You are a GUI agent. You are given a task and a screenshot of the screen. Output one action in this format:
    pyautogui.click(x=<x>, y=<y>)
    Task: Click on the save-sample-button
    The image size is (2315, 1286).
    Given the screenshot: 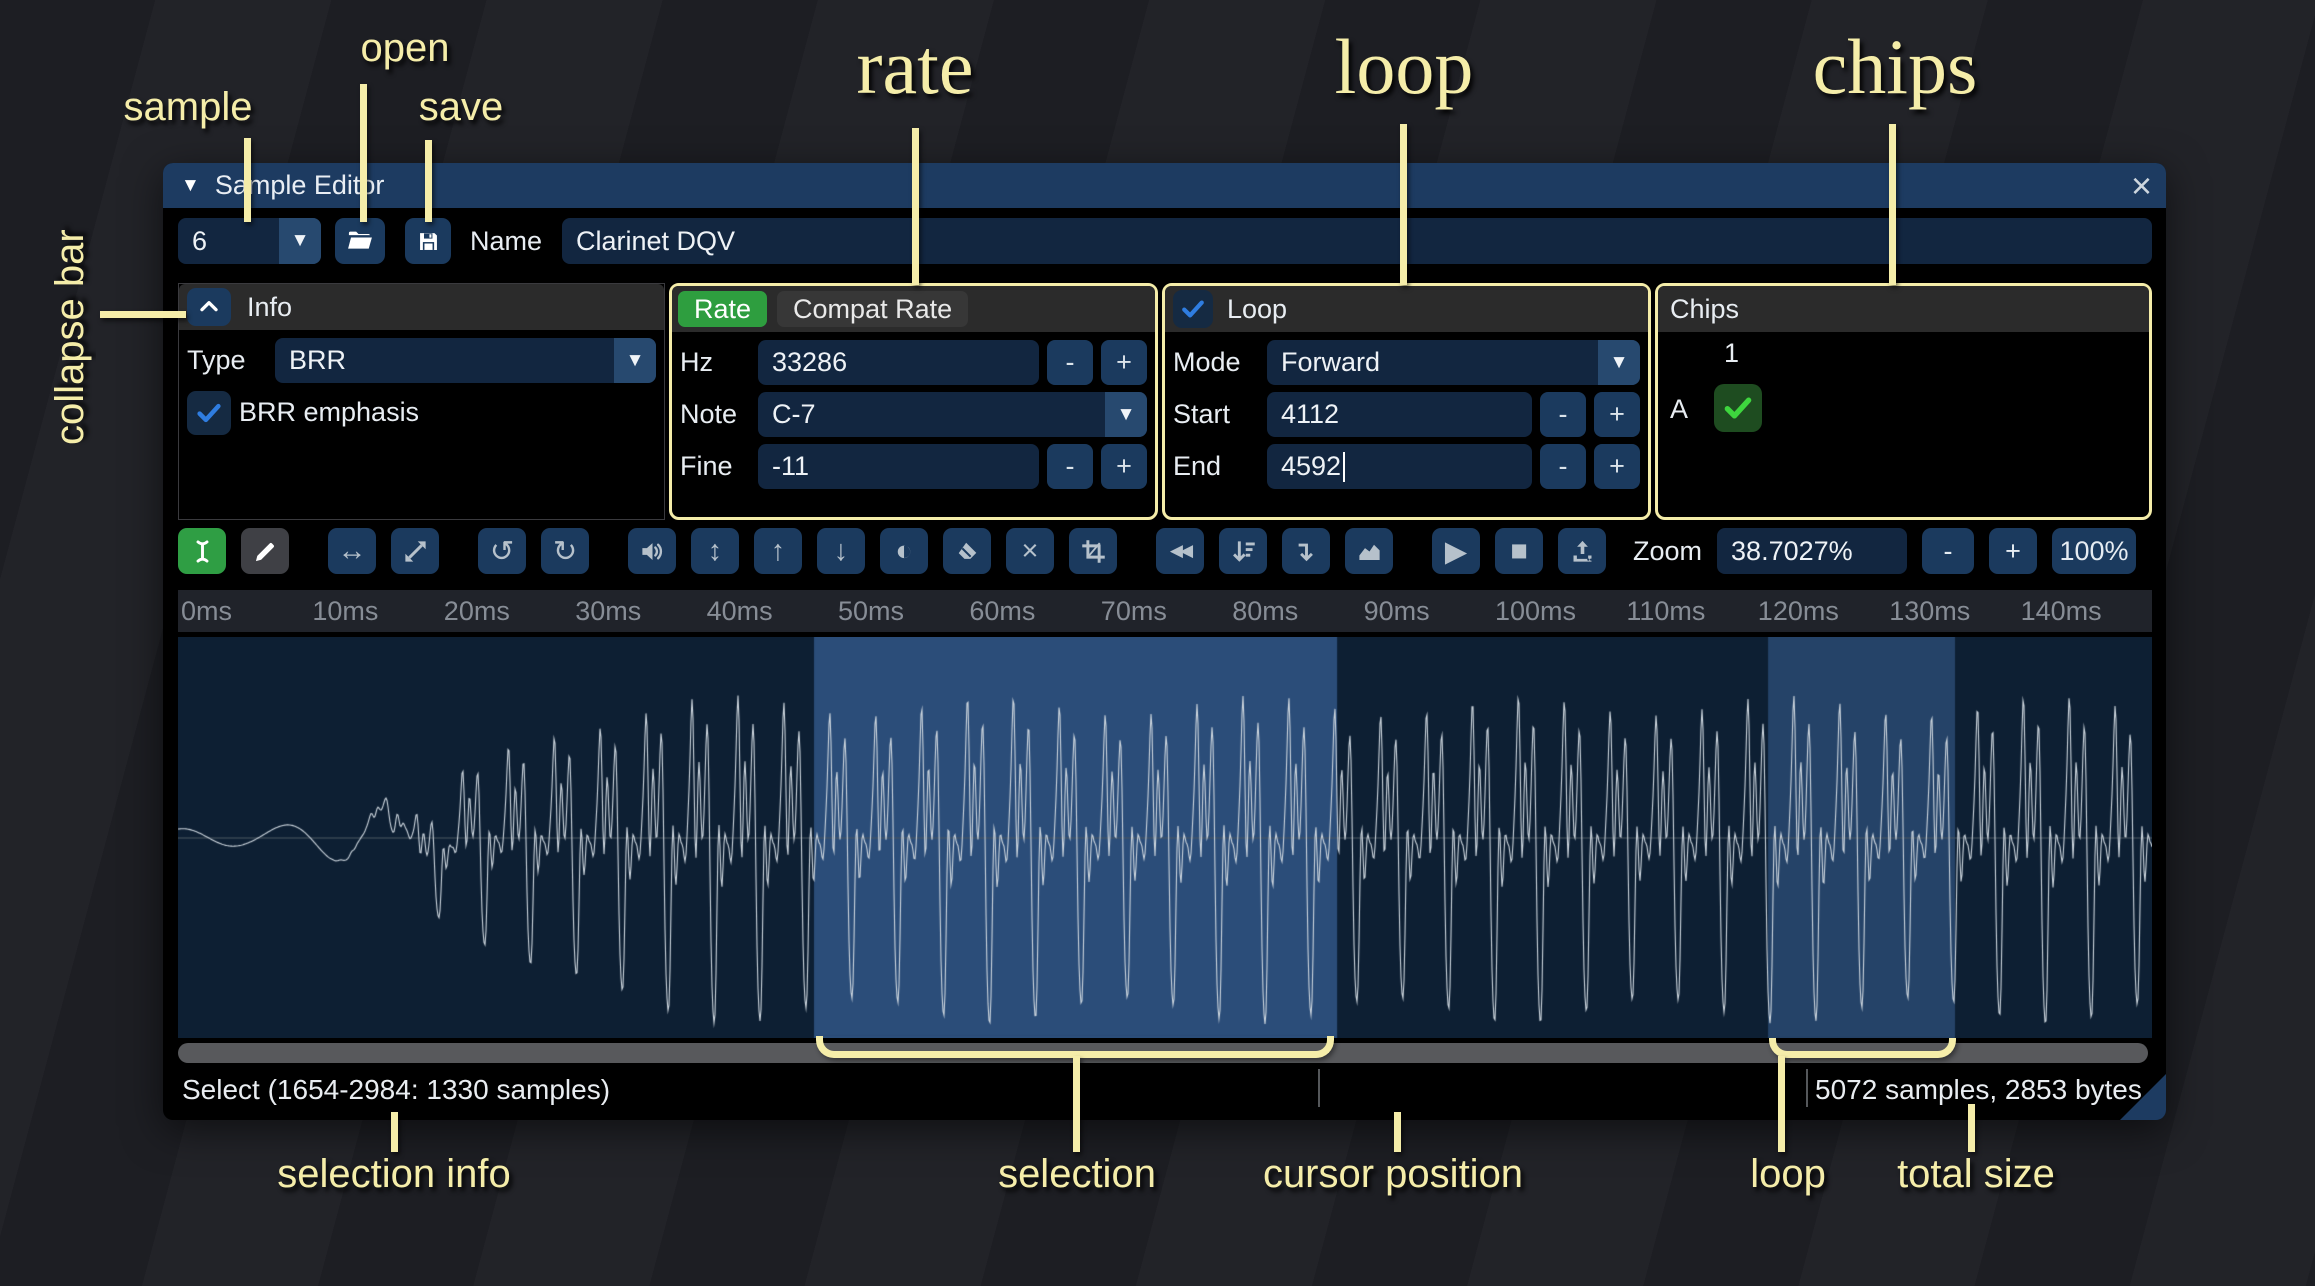 What is the action you would take?
    pyautogui.click(x=428, y=241)
    